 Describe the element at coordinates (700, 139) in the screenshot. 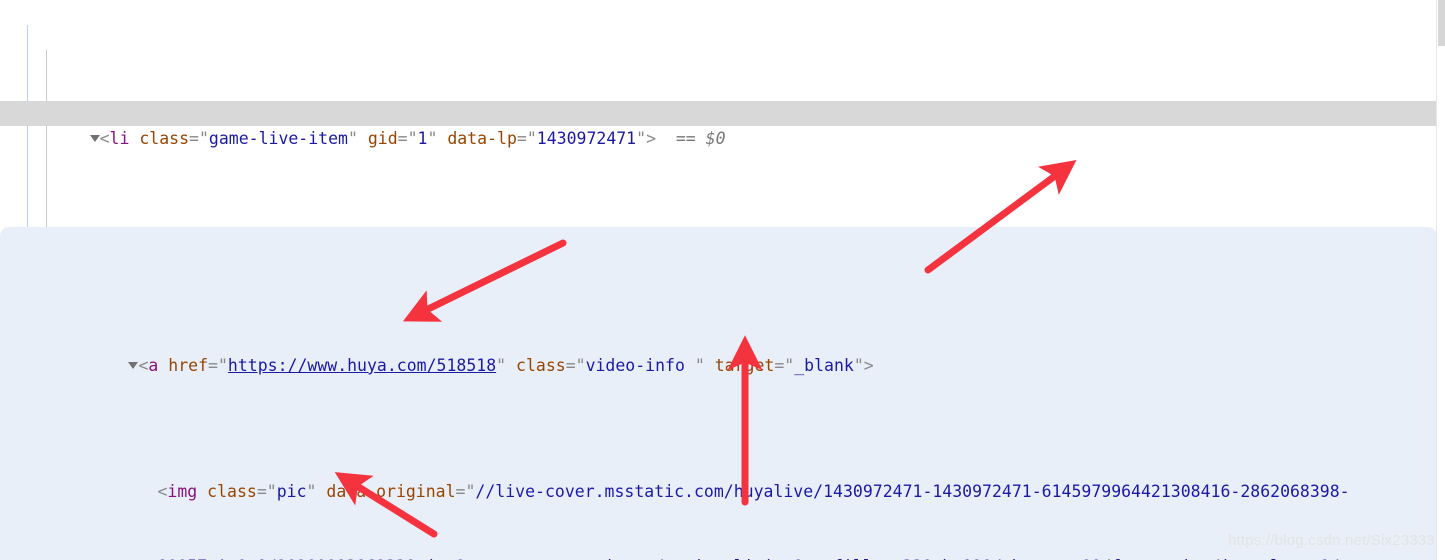

I see `selected-node-marker: == $0` at that location.